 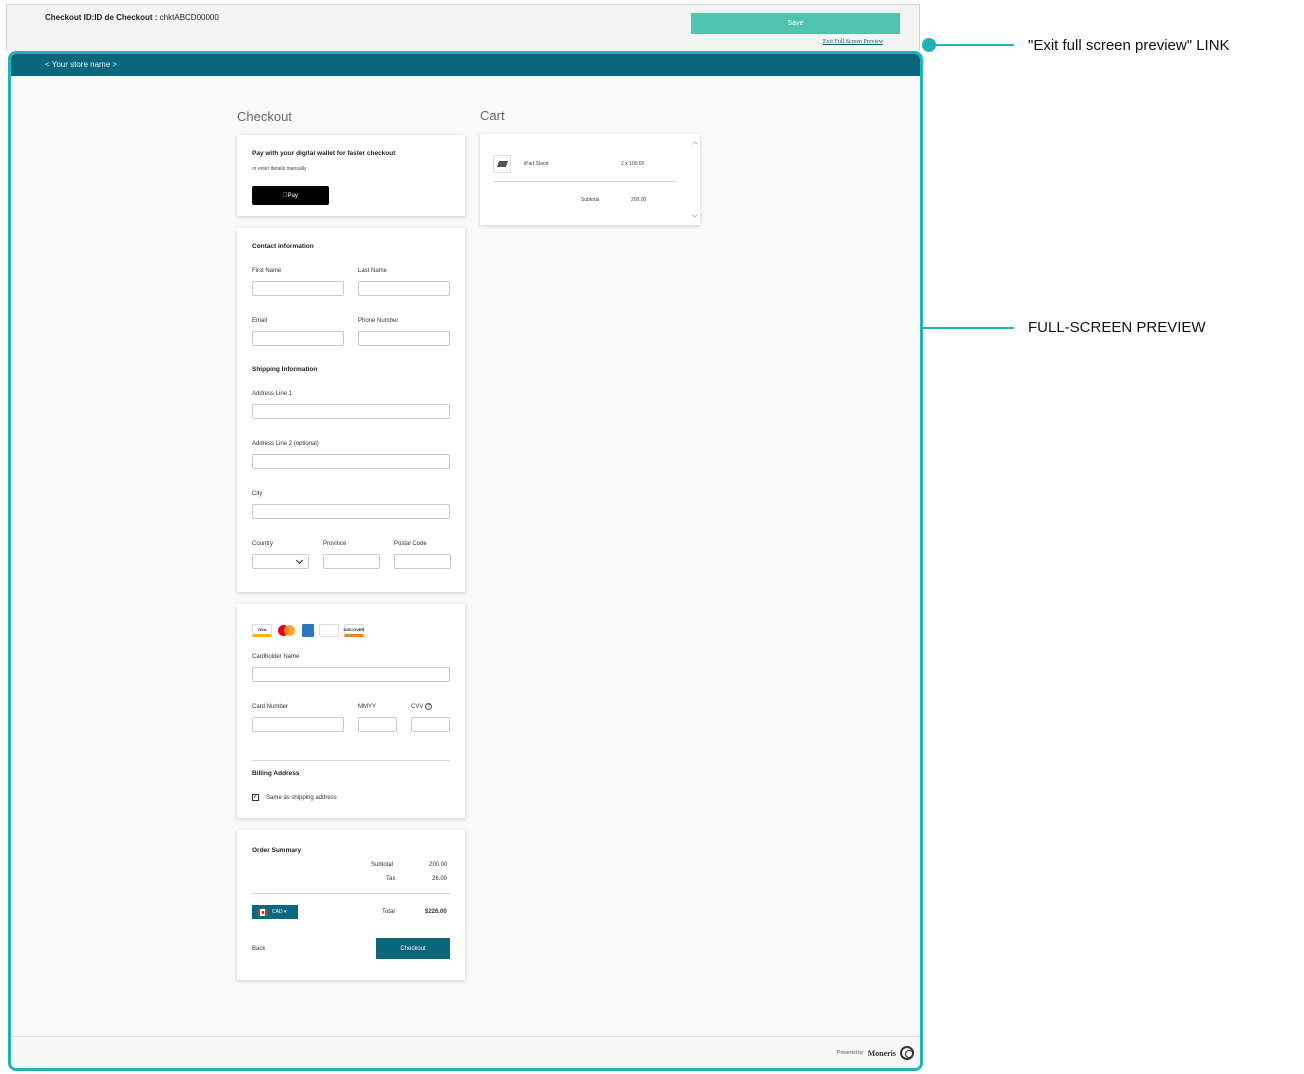 What do you see at coordinates (279, 912) in the screenshot?
I see `currency-label: CAD ▾` at bounding box center [279, 912].